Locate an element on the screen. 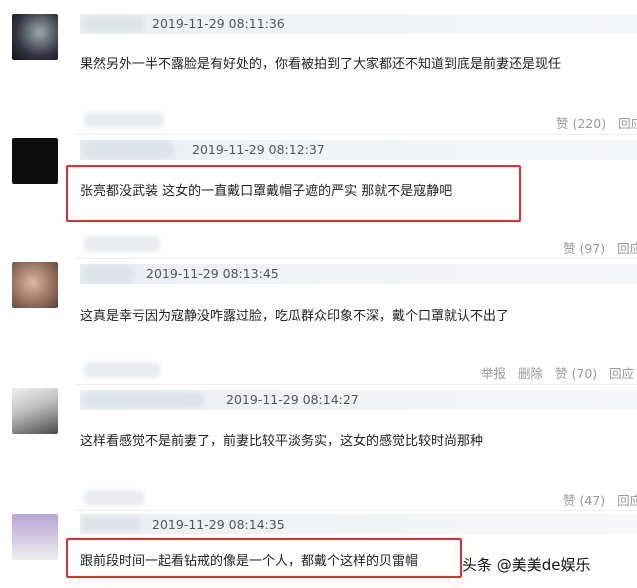 The image size is (637, 588). comment-text: 这真是幸亏因为寇静没咋露过脸，吃瓜群众印象不深，戴个口罩就认不出了 is located at coordinates (295, 316).